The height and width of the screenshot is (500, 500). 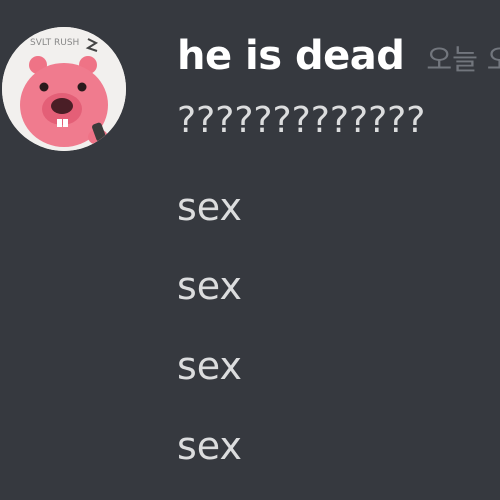 I want to click on avatar-caption: SVLT RUSH, so click(x=54, y=43).